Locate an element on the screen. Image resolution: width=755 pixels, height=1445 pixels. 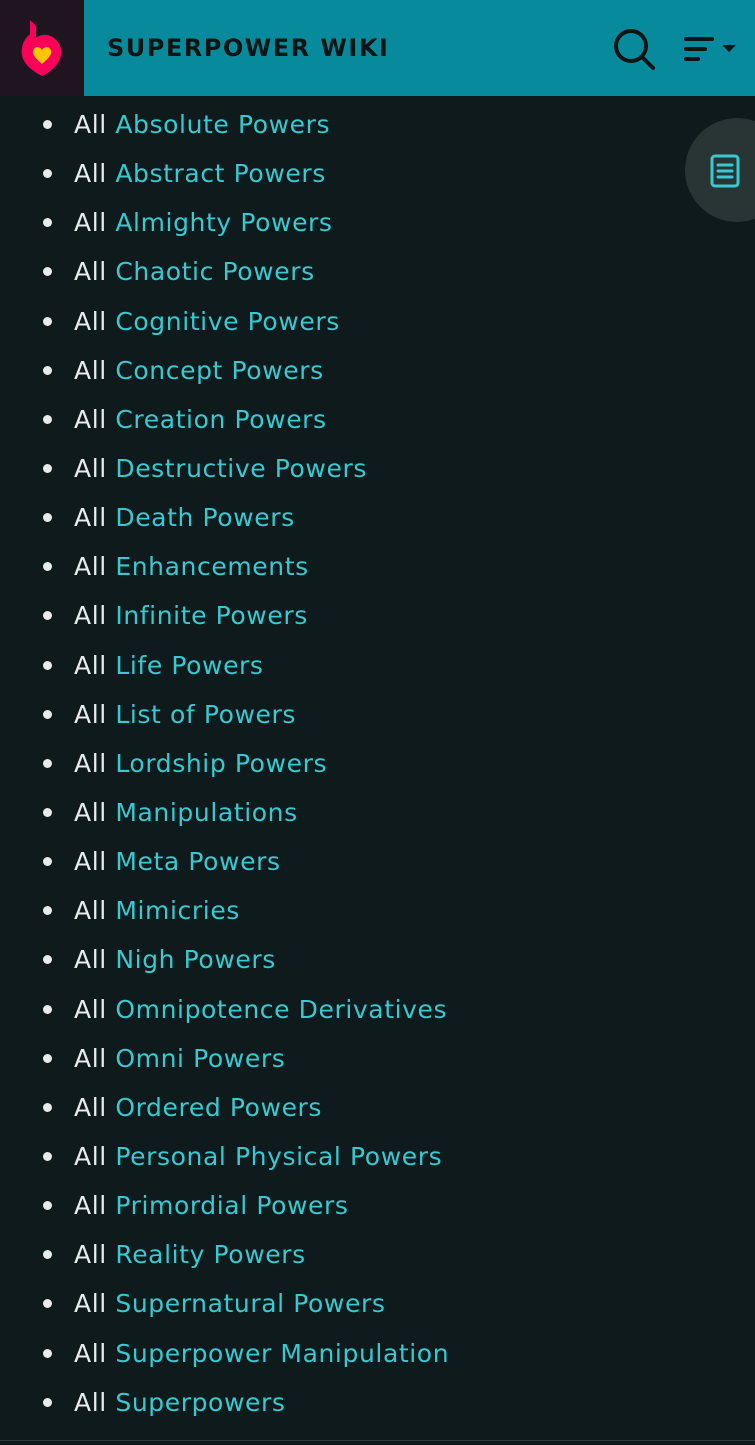
item-link: List of Powers is located at coordinates (205, 714).